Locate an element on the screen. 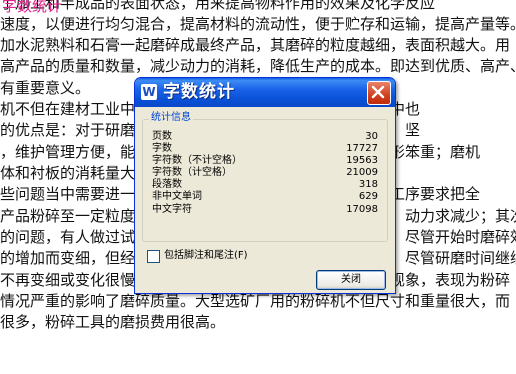 This screenshot has width=516, height=374. stat-label: 中文字符 is located at coordinates (172, 209).